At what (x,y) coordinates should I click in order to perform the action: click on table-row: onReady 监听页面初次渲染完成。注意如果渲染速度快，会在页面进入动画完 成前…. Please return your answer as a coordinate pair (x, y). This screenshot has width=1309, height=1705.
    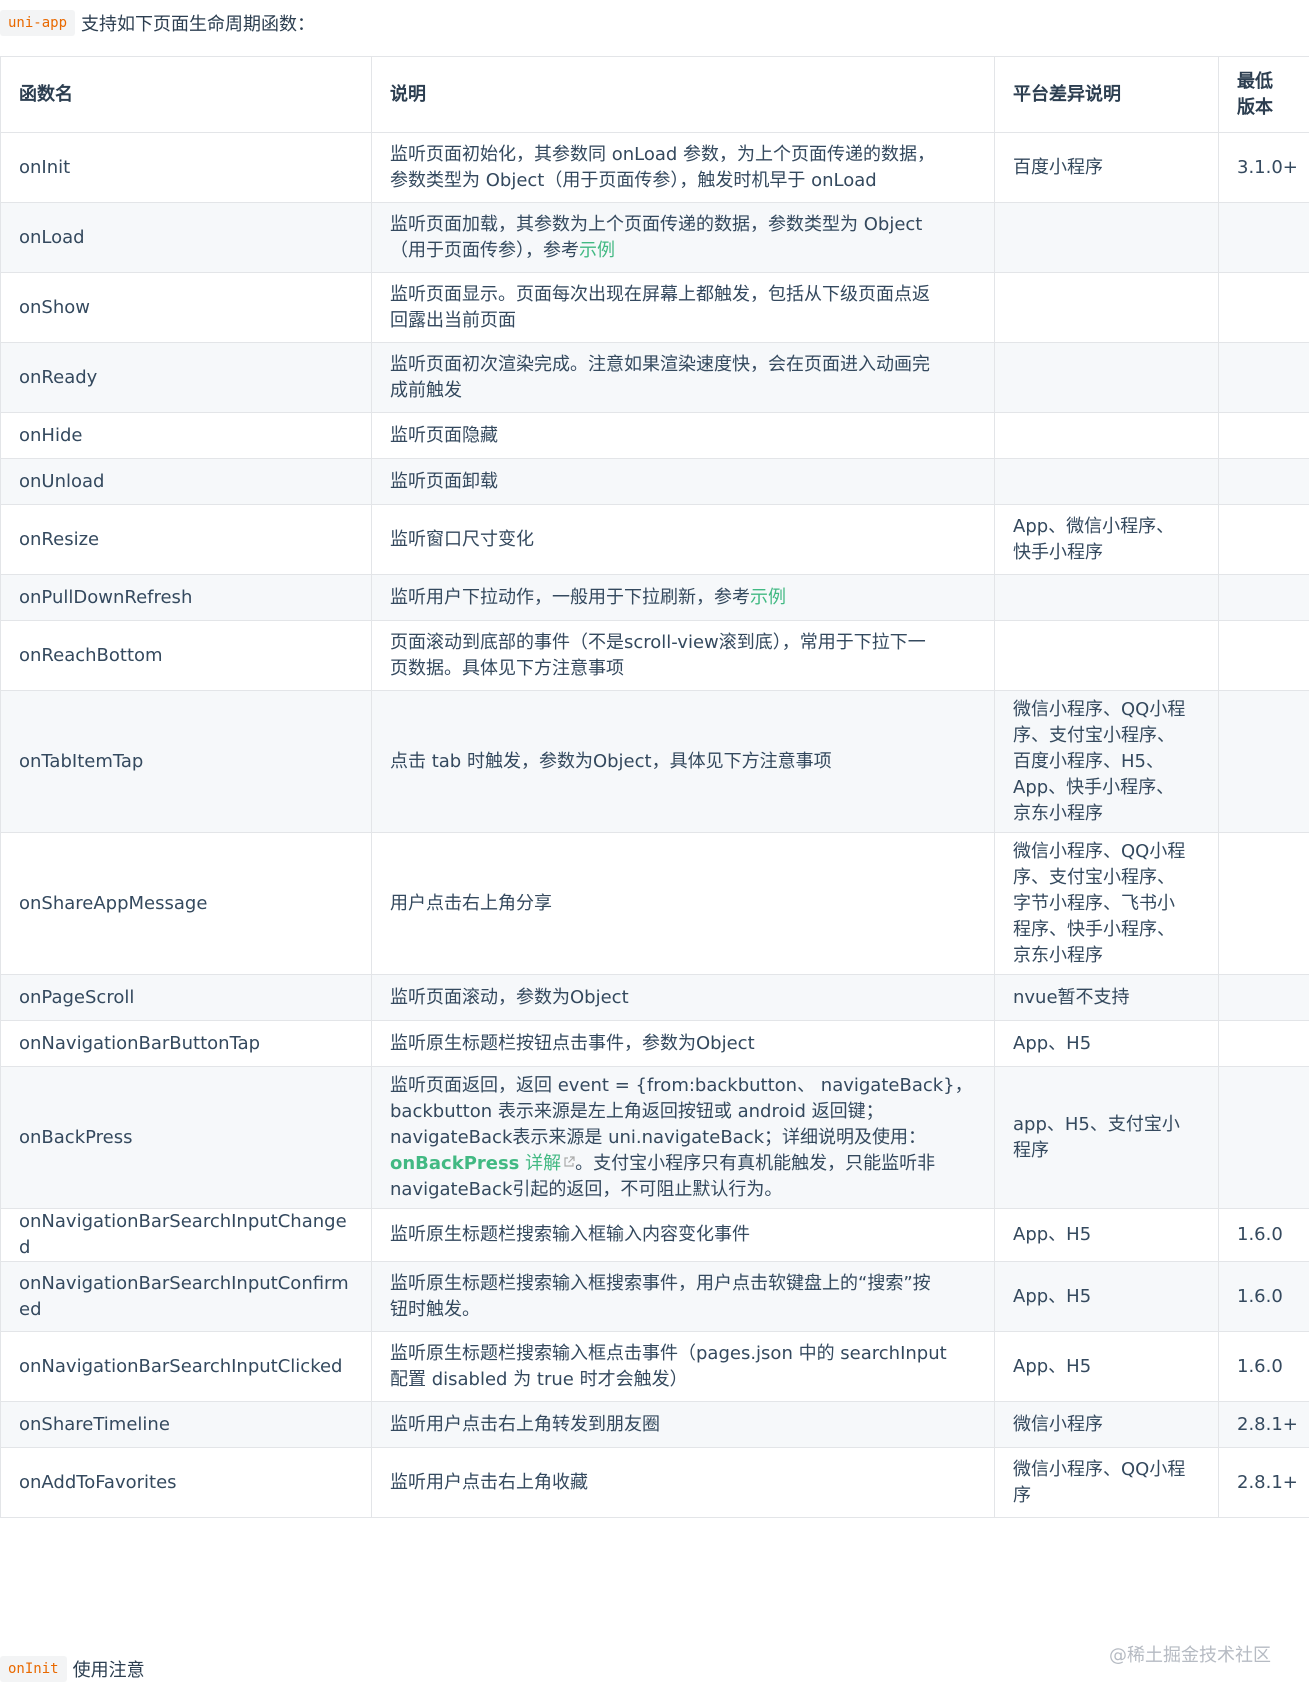
    Looking at the image, I should click on (654, 377).